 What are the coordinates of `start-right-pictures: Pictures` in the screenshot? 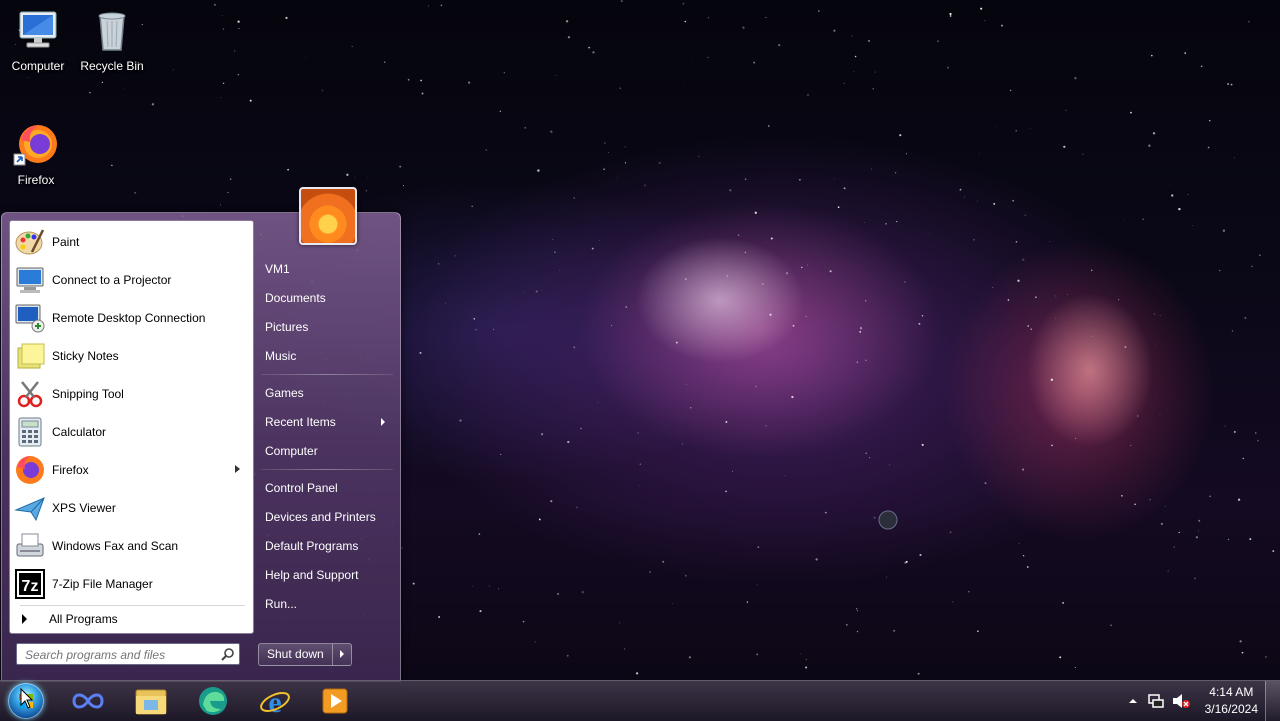 It's located at (329, 327).